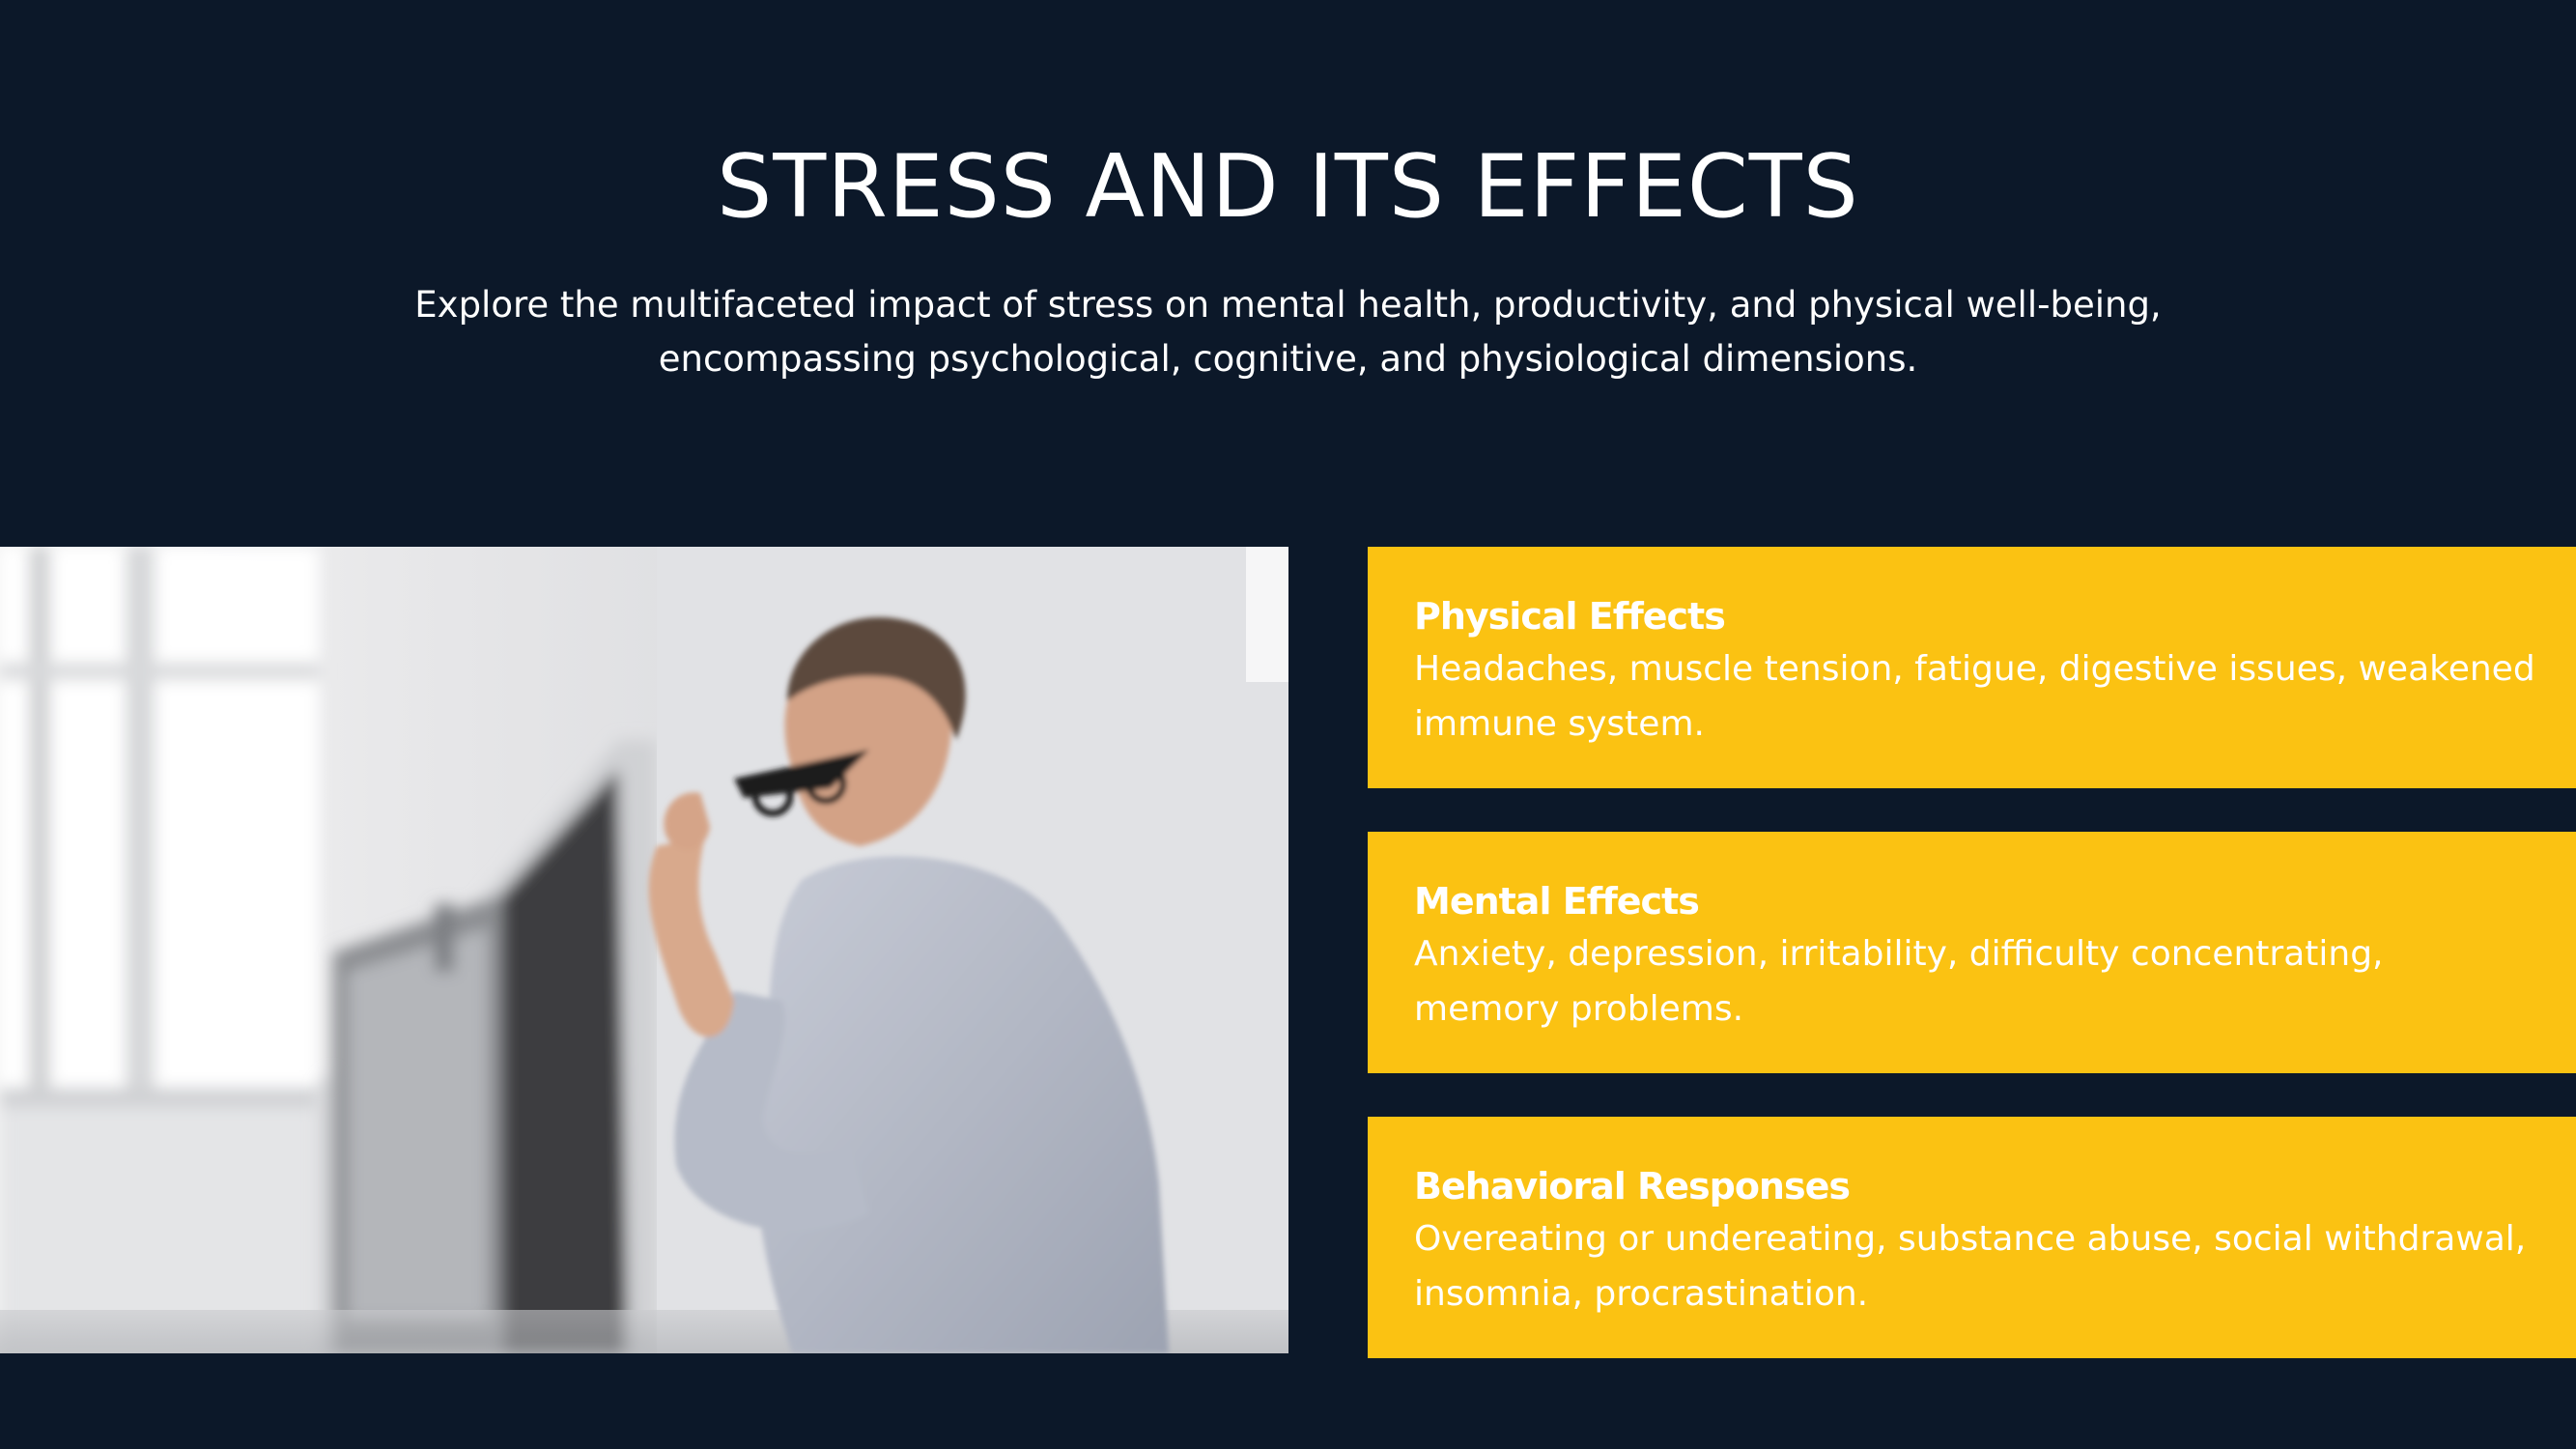 This screenshot has width=2576, height=1449. Describe the element at coordinates (1632, 1186) in the screenshot. I see `card-title: Behavioral Responses` at that location.